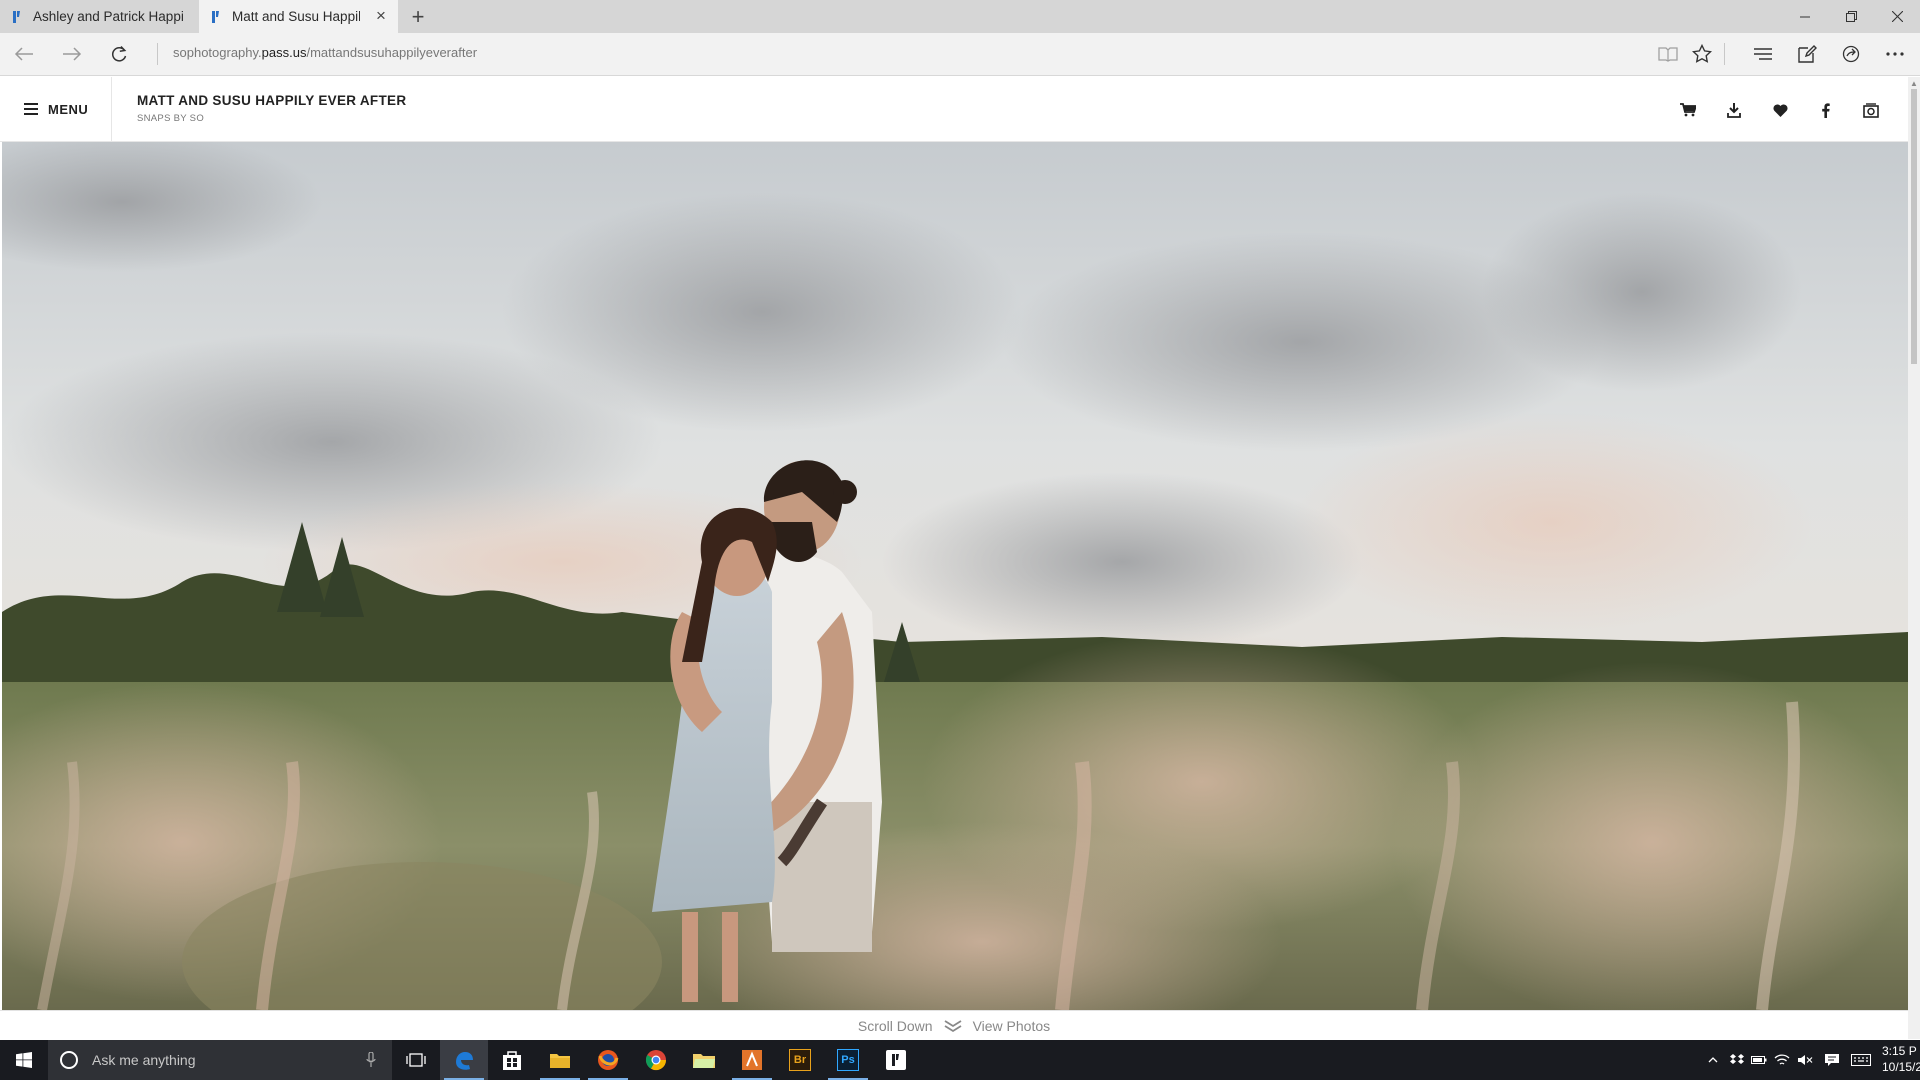 This screenshot has width=1920, height=1080. What do you see at coordinates (1011, 1025) in the screenshot?
I see `view-photos-label: View Photos` at bounding box center [1011, 1025].